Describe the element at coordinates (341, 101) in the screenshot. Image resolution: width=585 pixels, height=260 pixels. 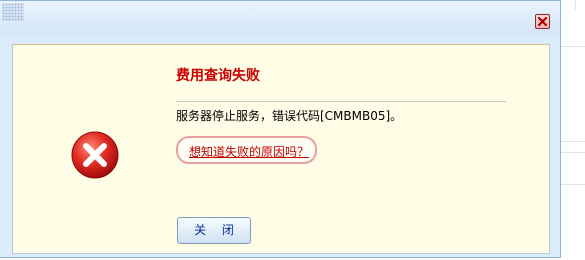
I see `heading-divider` at that location.